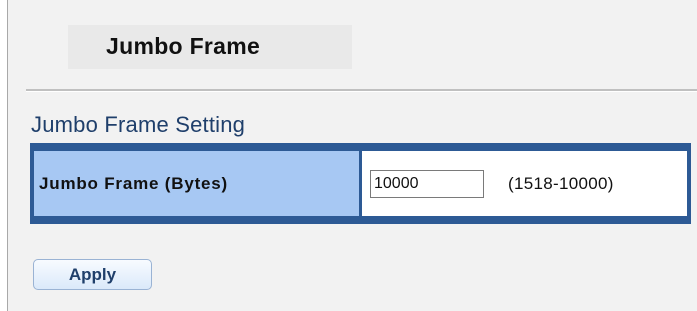 This screenshot has height=311, width=697. Describe the element at coordinates (4, 155) in the screenshot. I see `left-frame-border` at that location.